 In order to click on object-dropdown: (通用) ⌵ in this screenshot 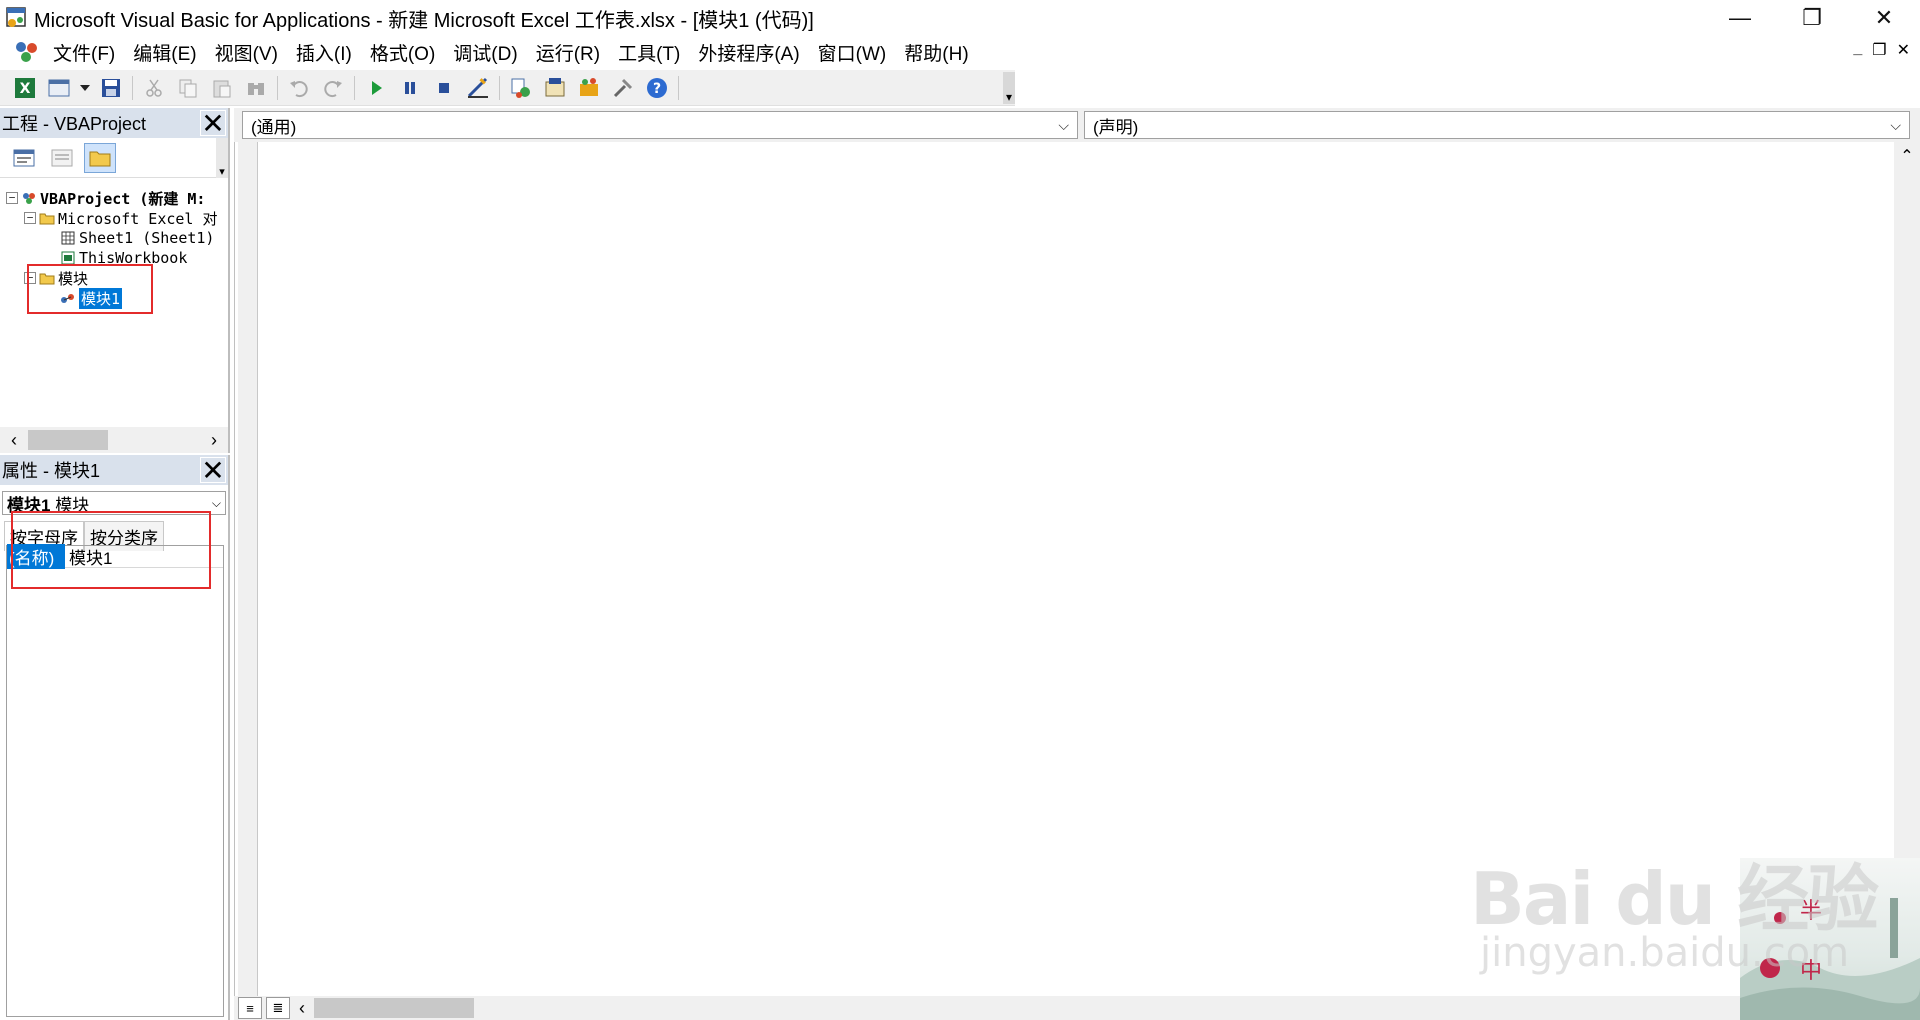, I will do `click(660, 125)`.